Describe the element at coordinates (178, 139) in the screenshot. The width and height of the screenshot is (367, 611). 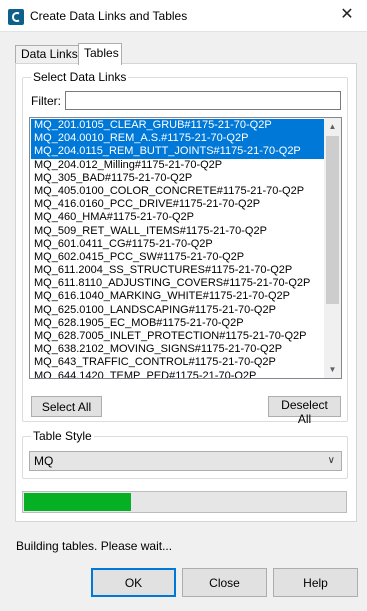
I see `list-item: MQ_204.0010_REM_A.S.#1175-21-70-Q2P` at that location.